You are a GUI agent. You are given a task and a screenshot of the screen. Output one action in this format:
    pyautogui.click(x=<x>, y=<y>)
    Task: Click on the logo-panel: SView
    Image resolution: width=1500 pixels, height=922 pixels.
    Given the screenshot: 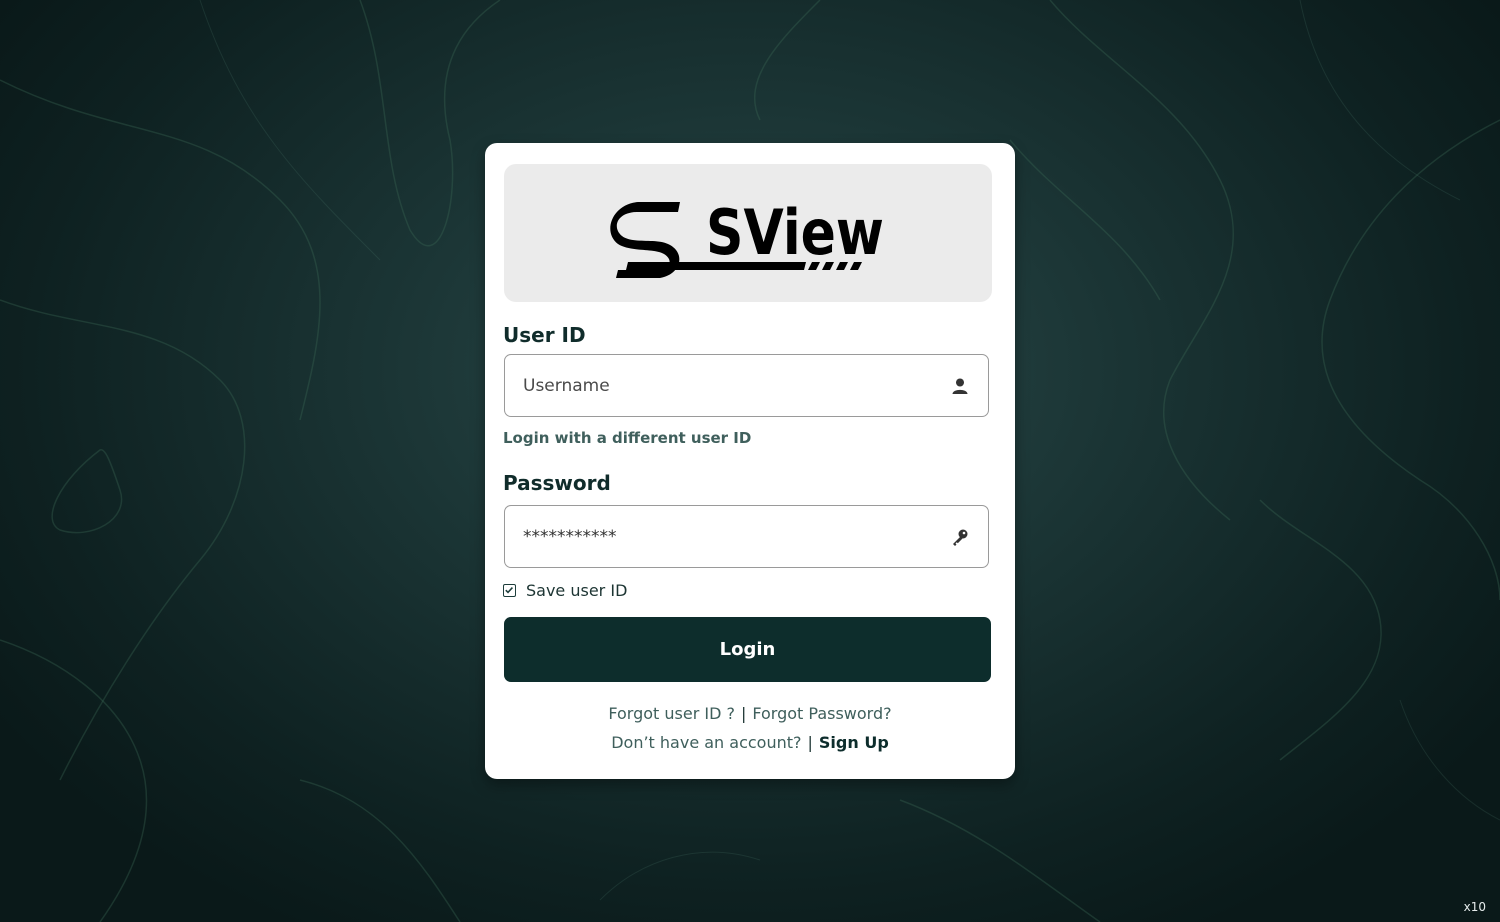 What is the action you would take?
    pyautogui.click(x=748, y=233)
    